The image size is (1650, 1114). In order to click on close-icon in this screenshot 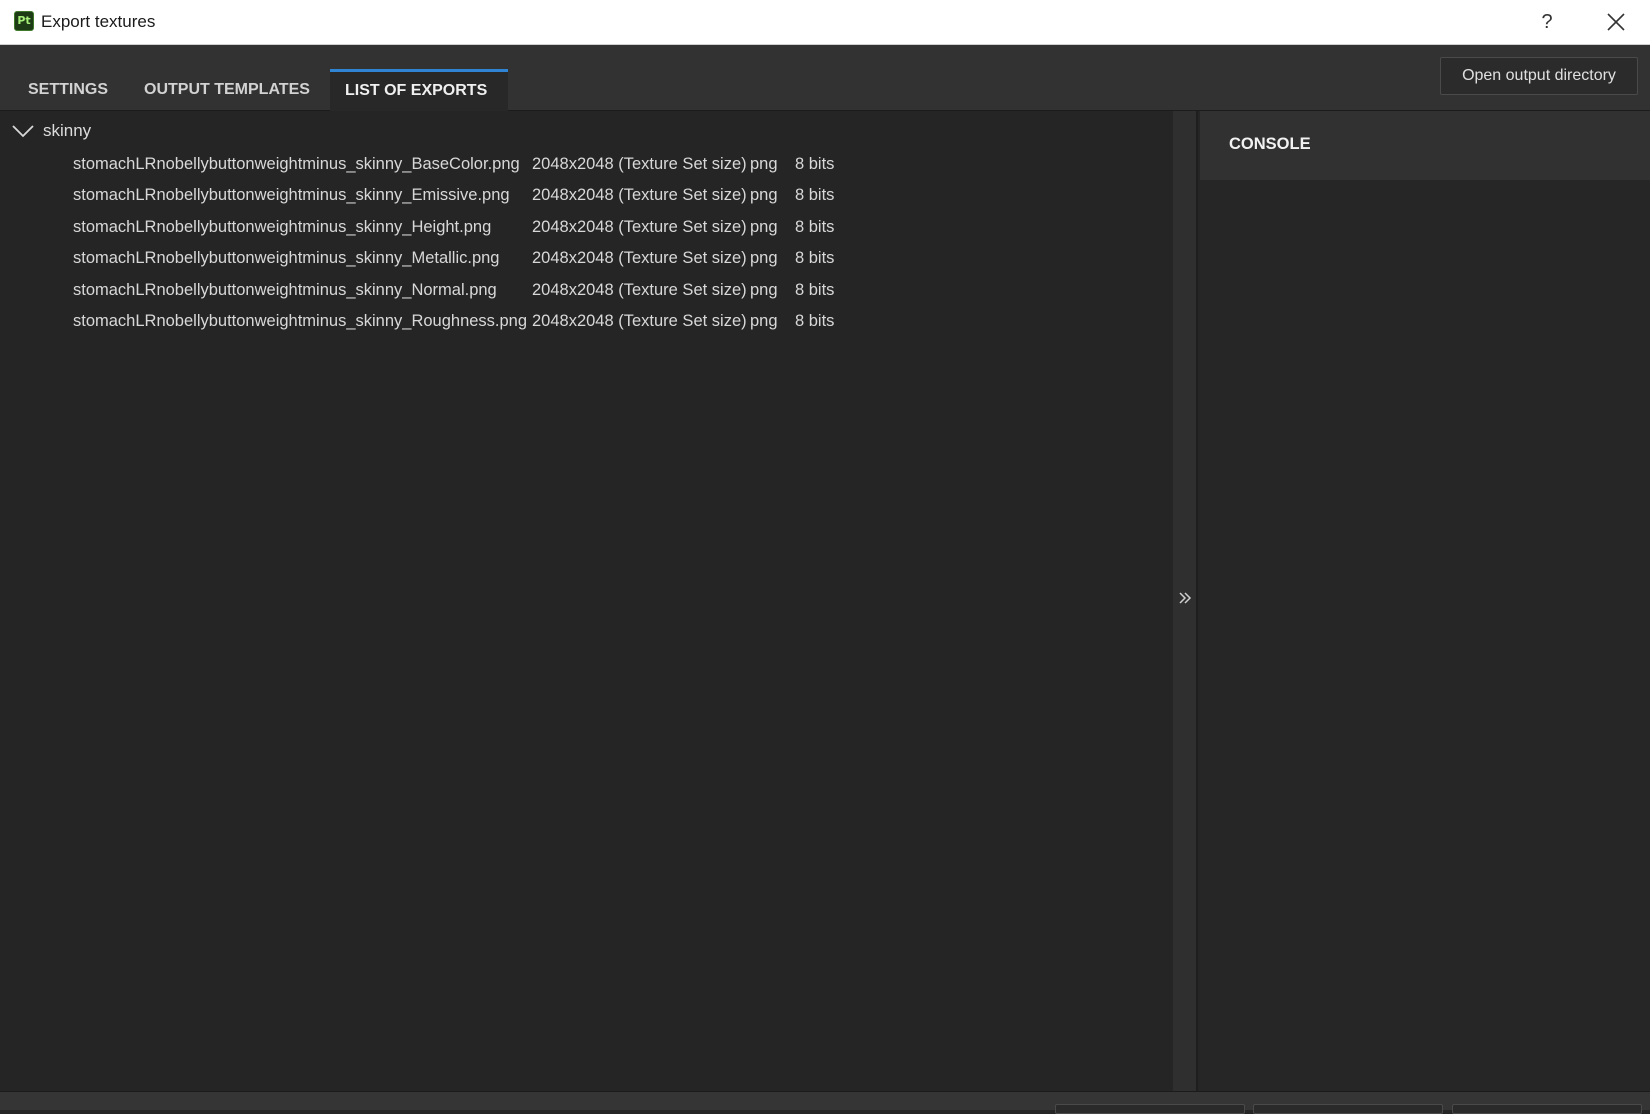, I will do `click(1616, 22)`.